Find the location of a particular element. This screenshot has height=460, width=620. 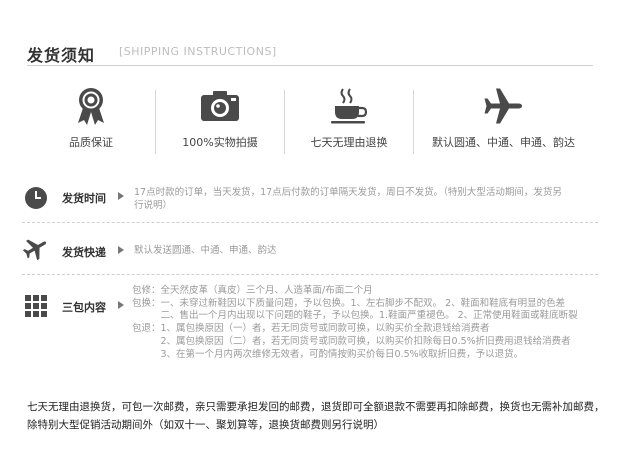

feature-quality-label: 品质保证 is located at coordinates (91, 142).